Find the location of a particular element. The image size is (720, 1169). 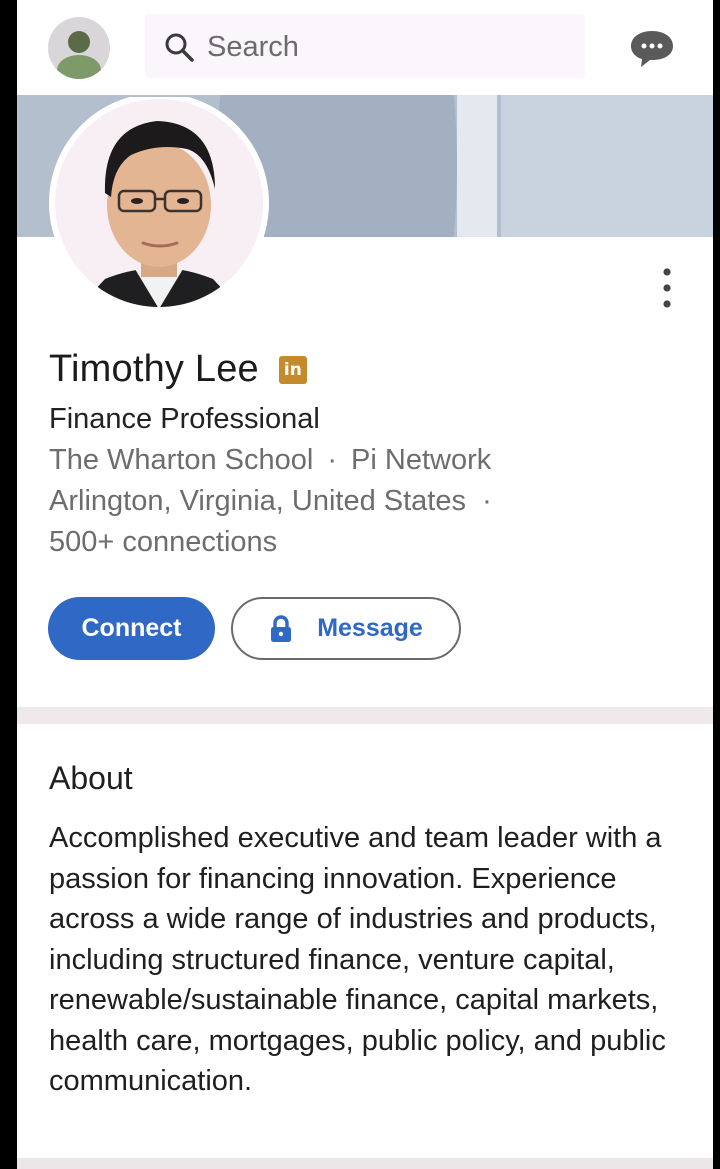

search-icon is located at coordinates (179, 47).